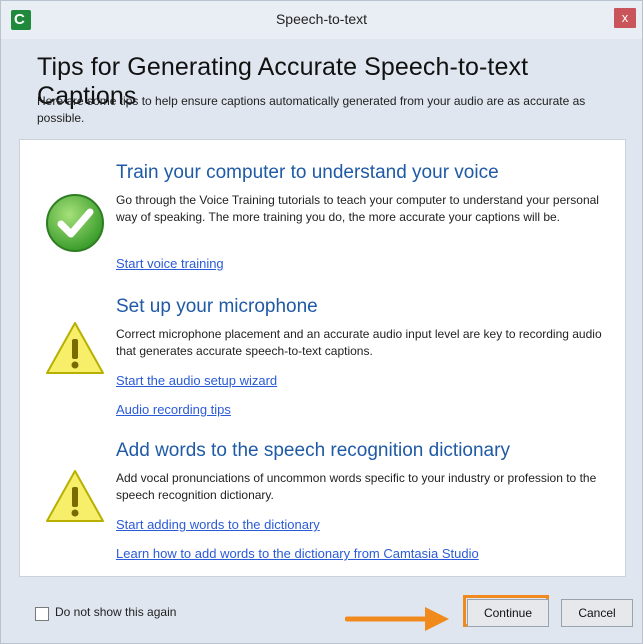 This screenshot has height=644, width=643. I want to click on do-not-show-label: Do not show this again, so click(116, 612).